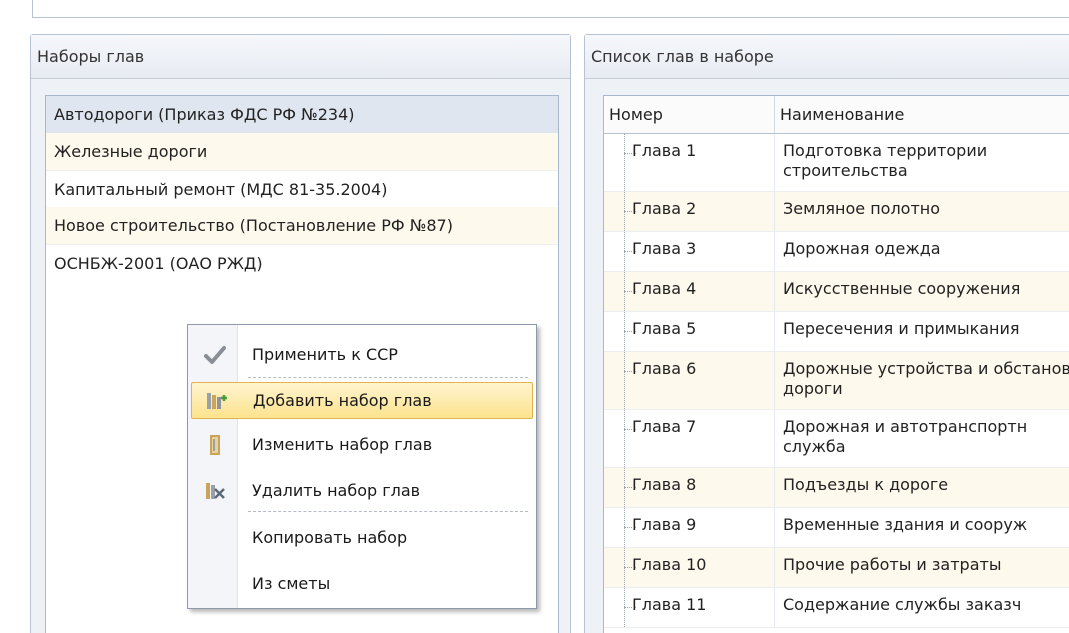 The width and height of the screenshot is (1069, 633). I want to click on chapter-number: Глава 1, so click(689, 162).